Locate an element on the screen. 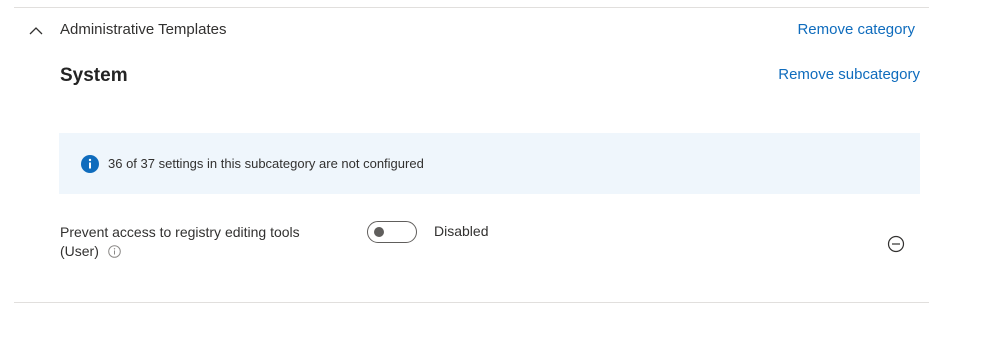 The image size is (996, 360). toggle-knob is located at coordinates (379, 232).